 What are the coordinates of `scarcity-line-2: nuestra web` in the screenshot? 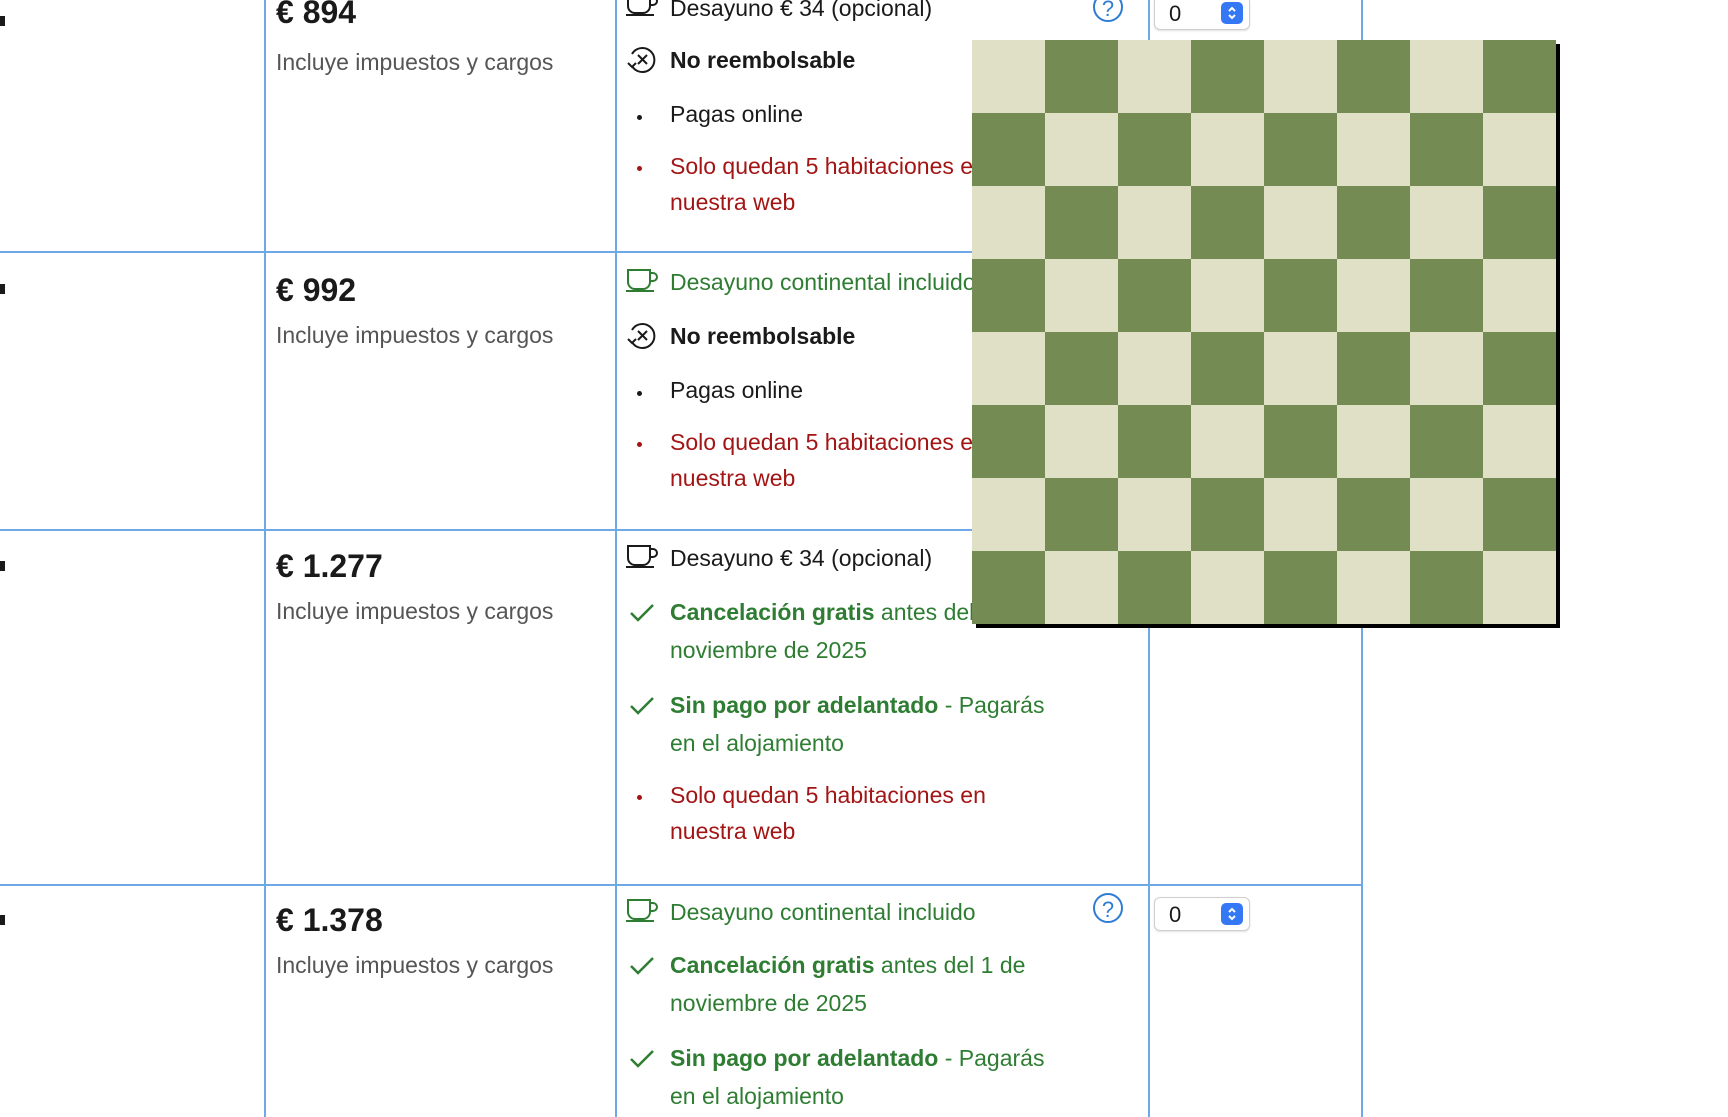 It's located at (733, 831).